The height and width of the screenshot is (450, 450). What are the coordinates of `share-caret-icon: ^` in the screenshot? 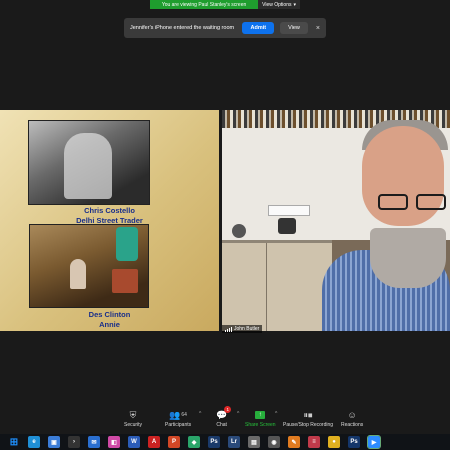 It's located at (276, 414).